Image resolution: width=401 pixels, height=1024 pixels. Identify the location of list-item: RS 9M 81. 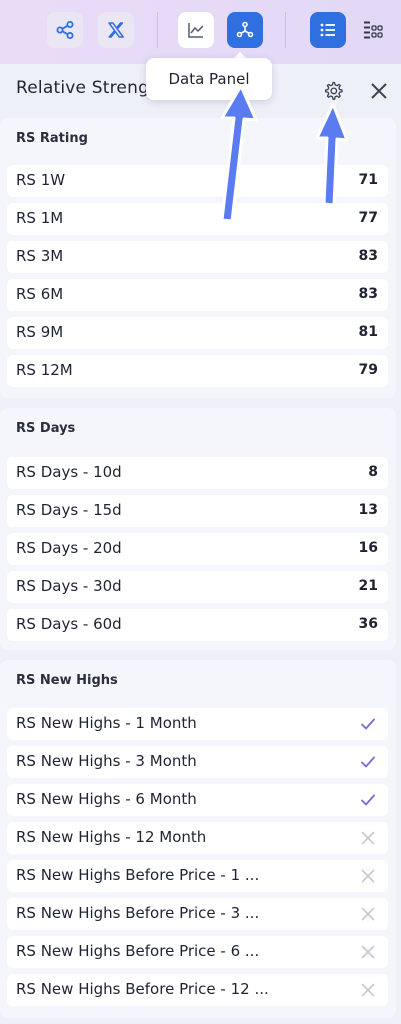
(197, 333).